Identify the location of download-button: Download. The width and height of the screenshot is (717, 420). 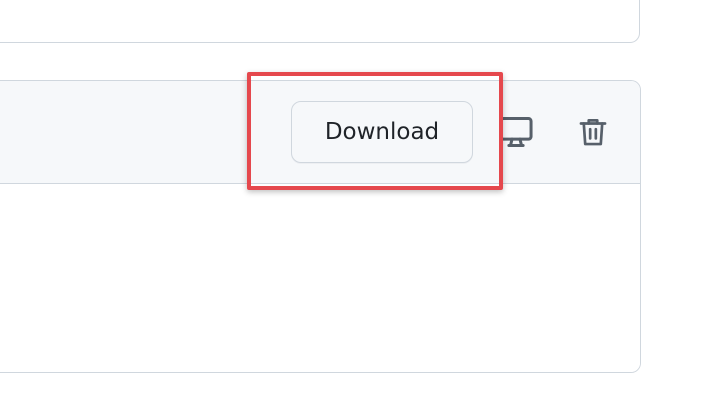
(382, 132).